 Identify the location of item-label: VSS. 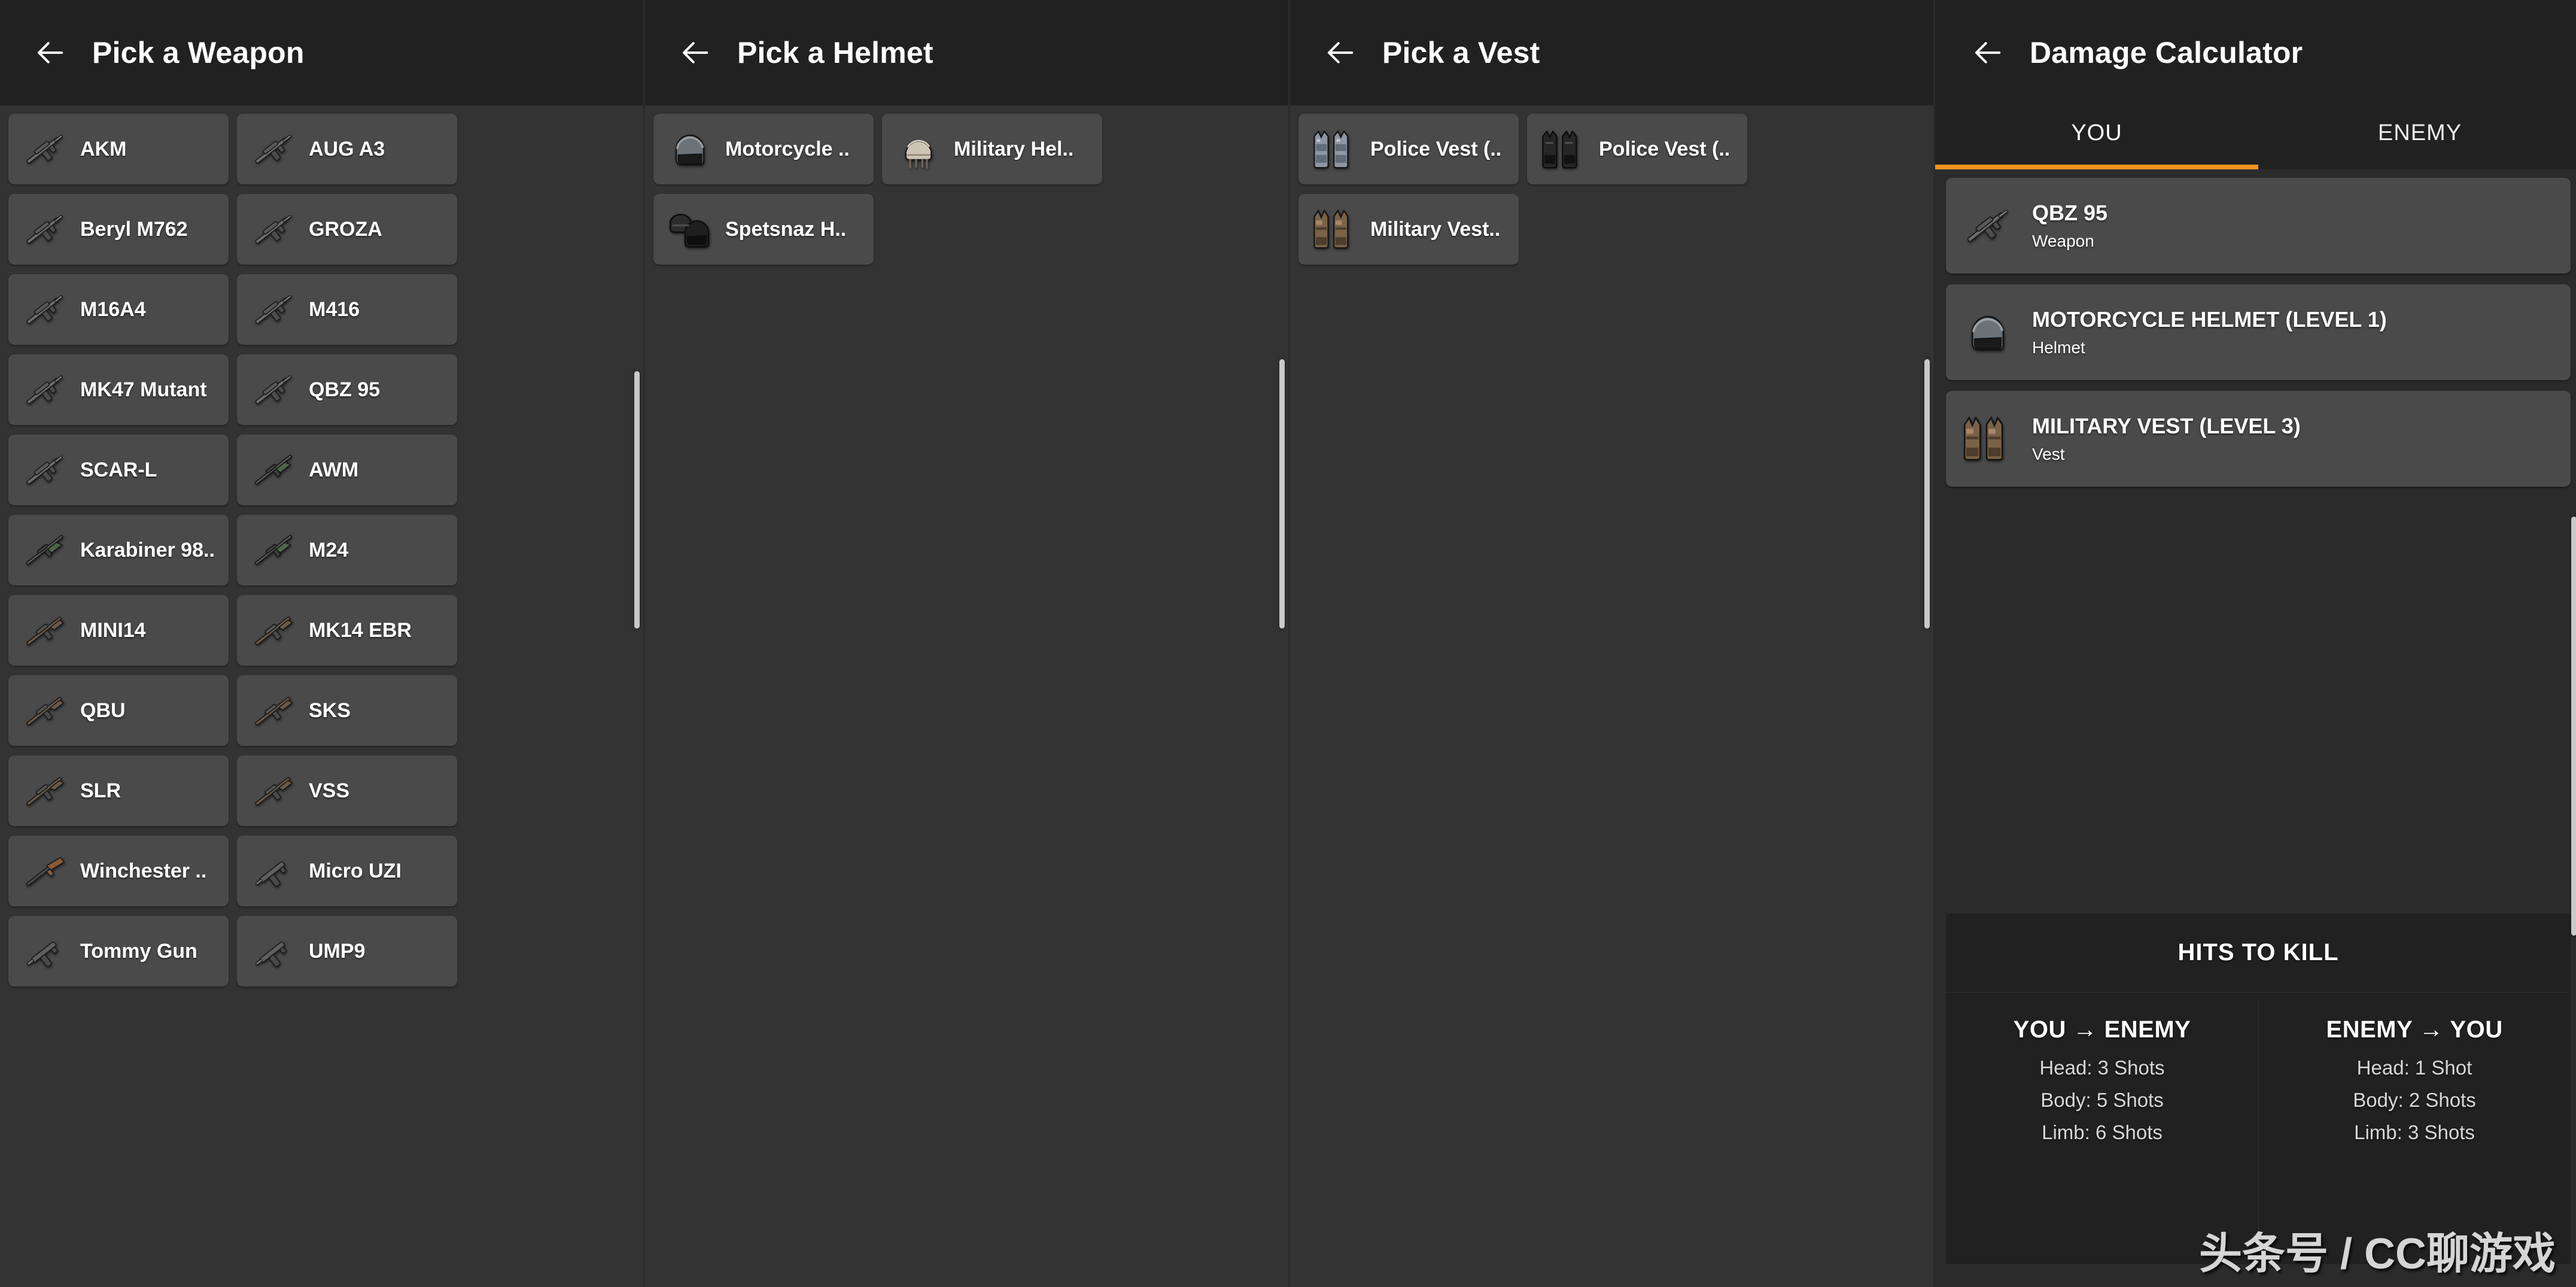
(329, 790).